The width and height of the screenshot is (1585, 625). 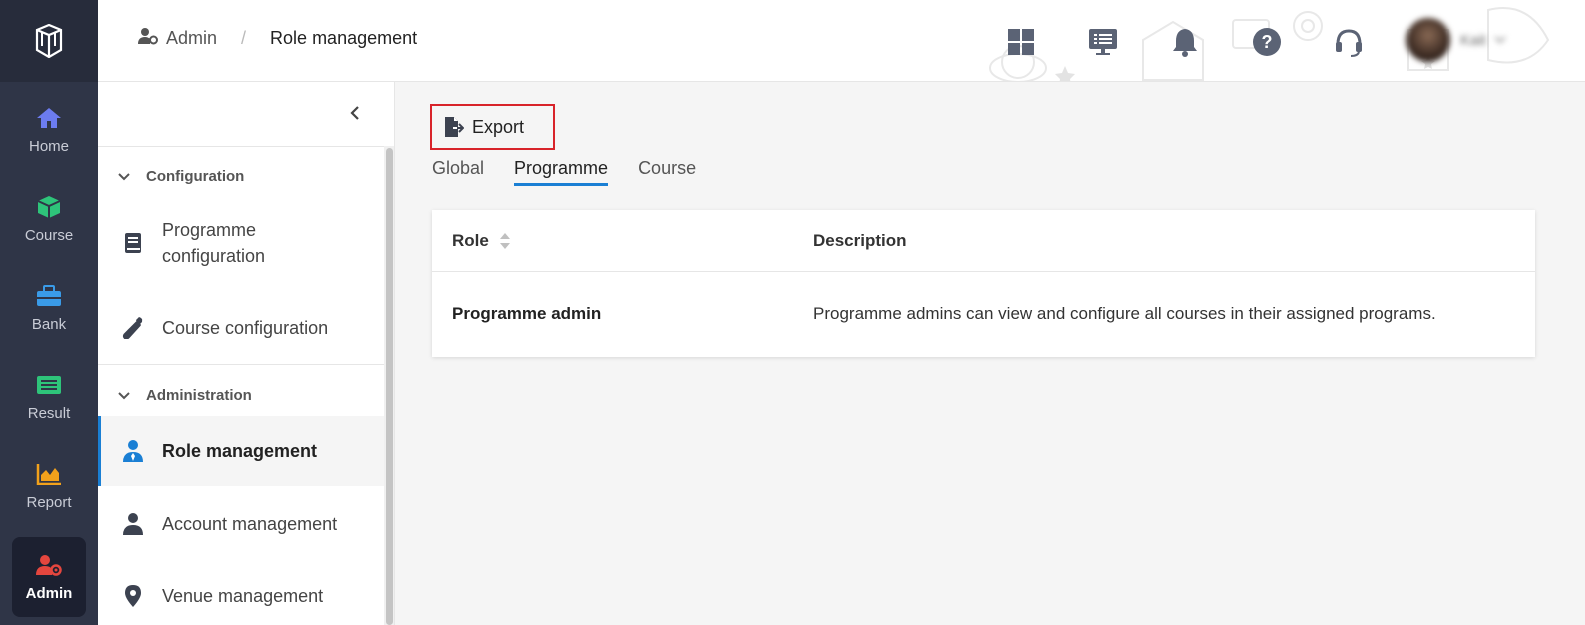 What do you see at coordinates (454, 127) in the screenshot?
I see `file-export-icon` at bounding box center [454, 127].